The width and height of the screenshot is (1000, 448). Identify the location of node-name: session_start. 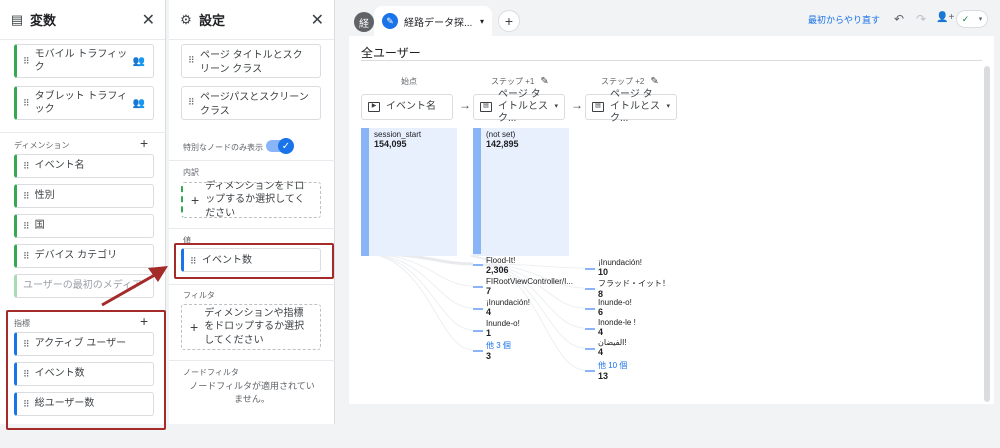
(398, 134).